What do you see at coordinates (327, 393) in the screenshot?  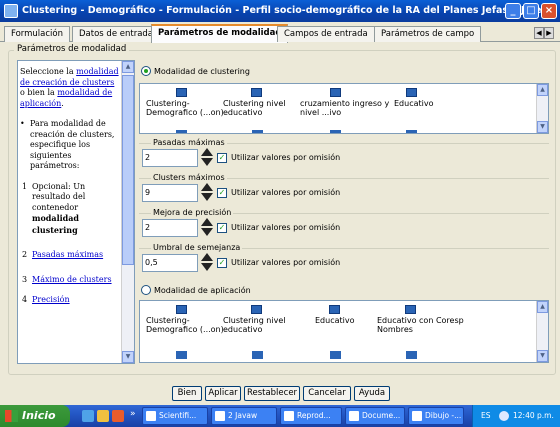 I see `cancelar-button: Cancelar` at bounding box center [327, 393].